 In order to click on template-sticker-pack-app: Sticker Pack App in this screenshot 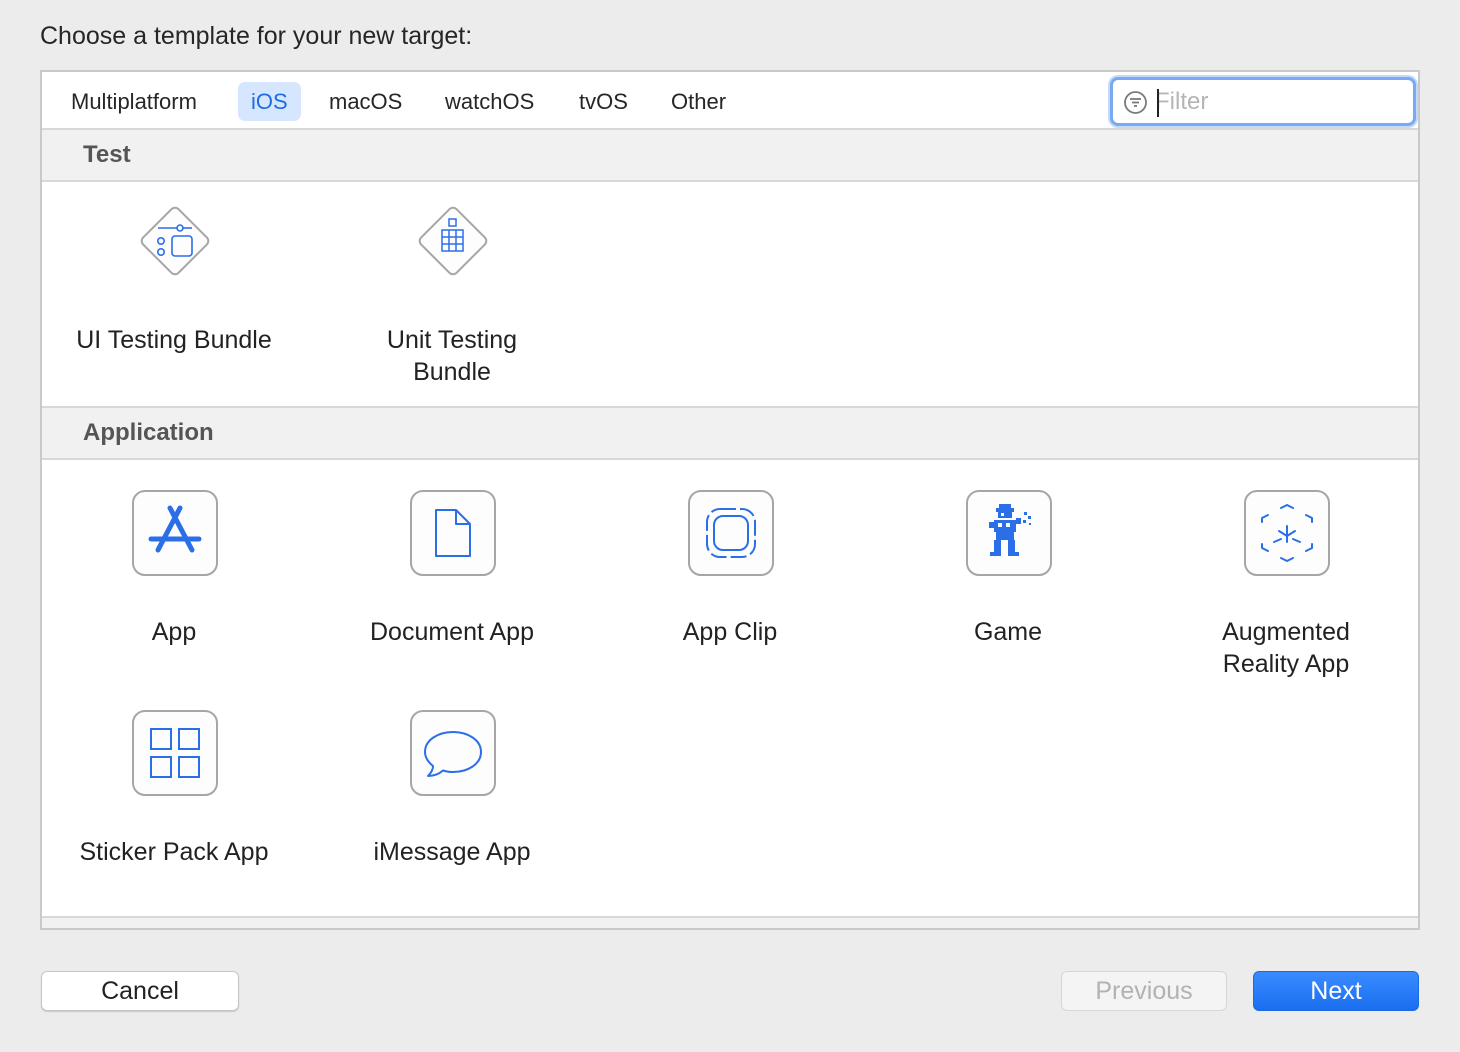, I will do `click(174, 810)`.